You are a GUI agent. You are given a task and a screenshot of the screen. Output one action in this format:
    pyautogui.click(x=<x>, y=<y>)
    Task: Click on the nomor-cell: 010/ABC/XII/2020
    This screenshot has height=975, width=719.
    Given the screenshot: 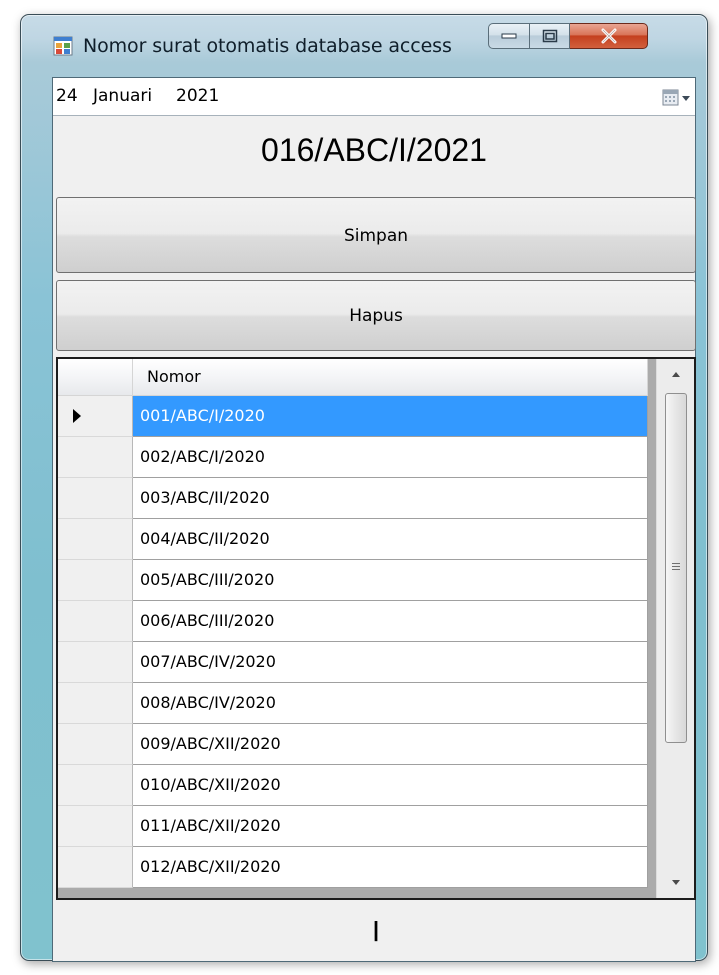 What is the action you would take?
    pyautogui.click(x=390, y=785)
    